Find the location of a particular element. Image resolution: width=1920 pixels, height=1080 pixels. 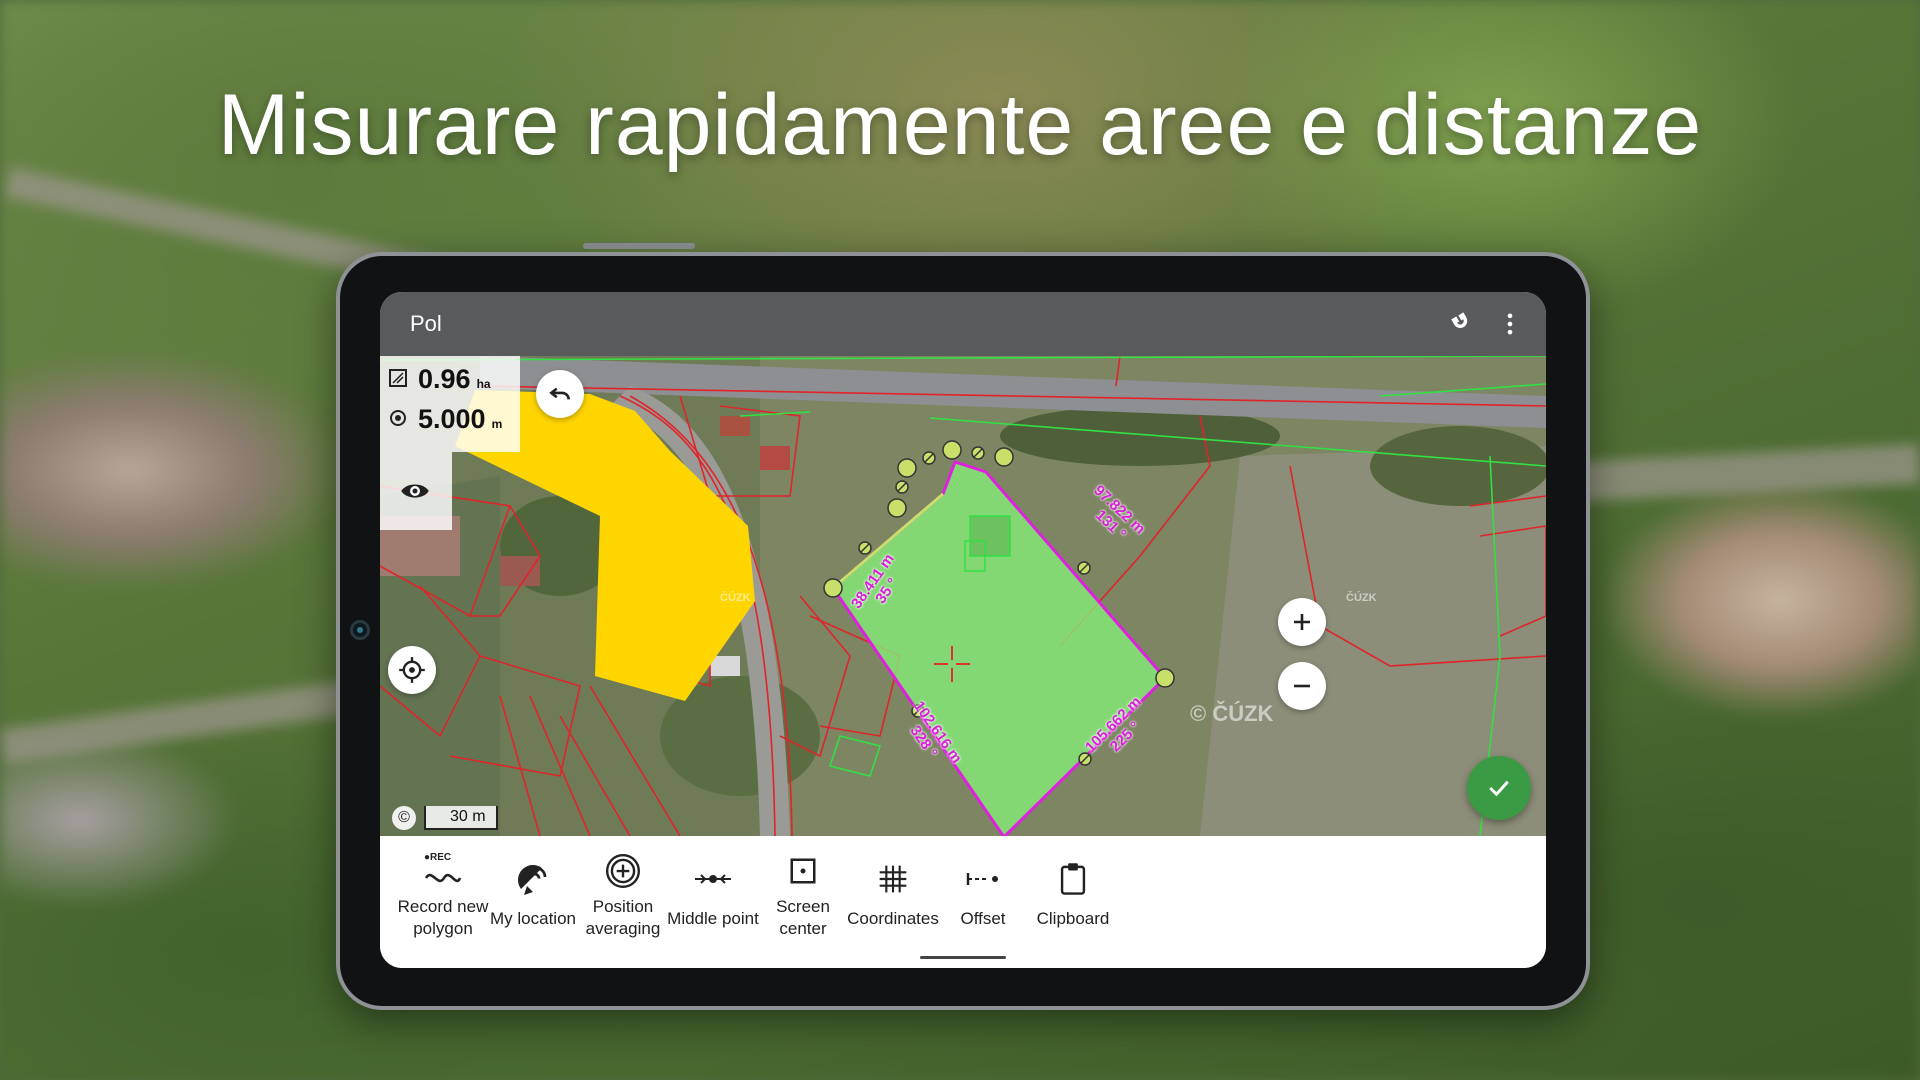

perimeter-row: 5.000 m is located at coordinates (445, 419).